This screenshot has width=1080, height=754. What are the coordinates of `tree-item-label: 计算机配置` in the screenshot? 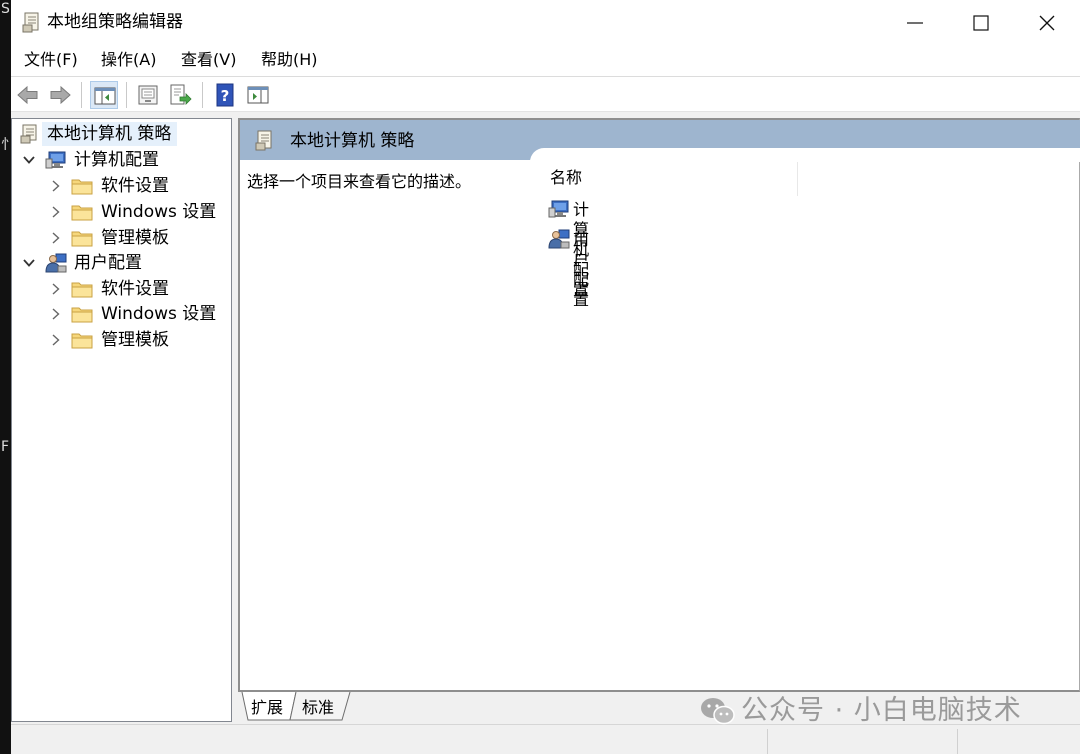 It's located at (116, 160).